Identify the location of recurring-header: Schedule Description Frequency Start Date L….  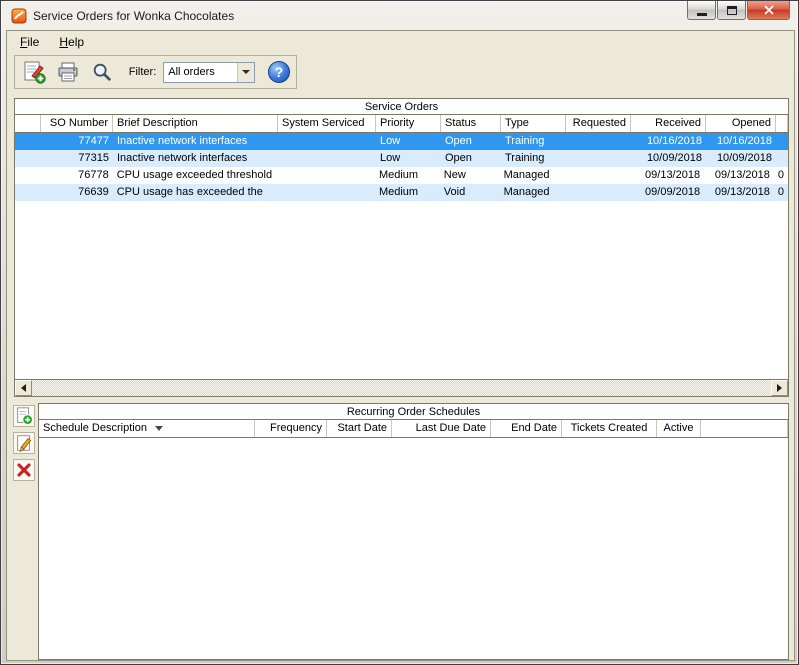
(413, 429).